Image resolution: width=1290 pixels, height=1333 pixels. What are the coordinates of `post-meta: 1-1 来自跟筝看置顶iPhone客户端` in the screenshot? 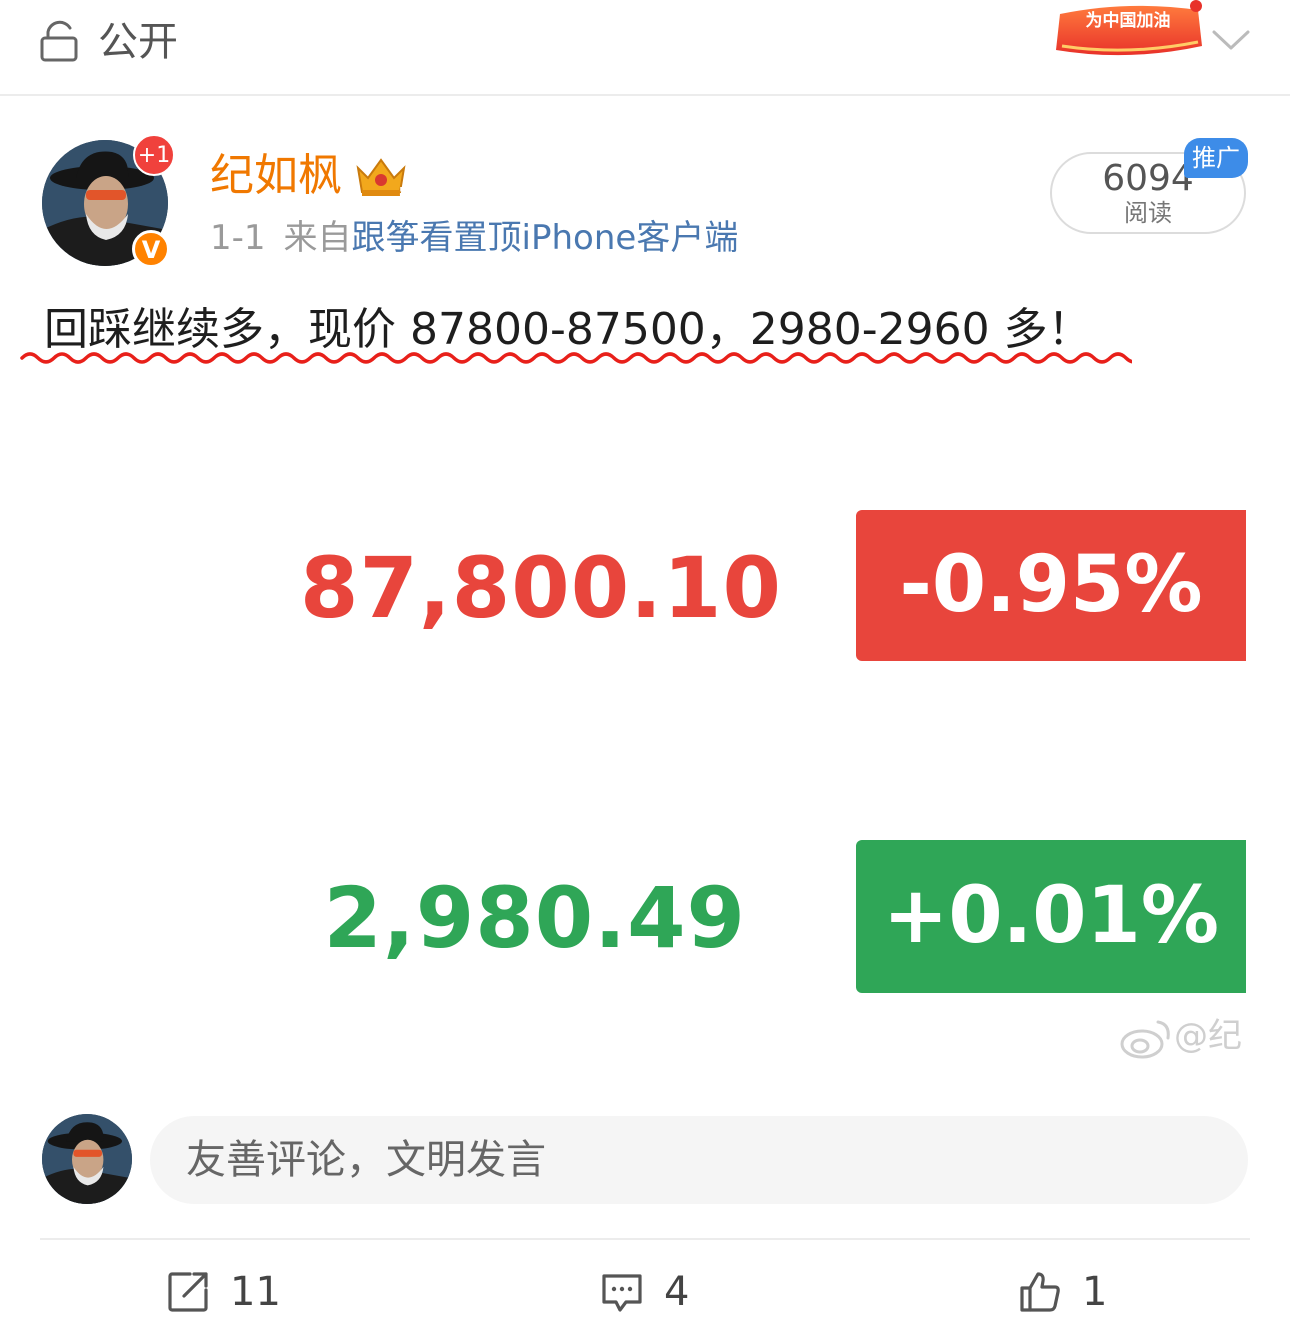 It's located at (474, 238).